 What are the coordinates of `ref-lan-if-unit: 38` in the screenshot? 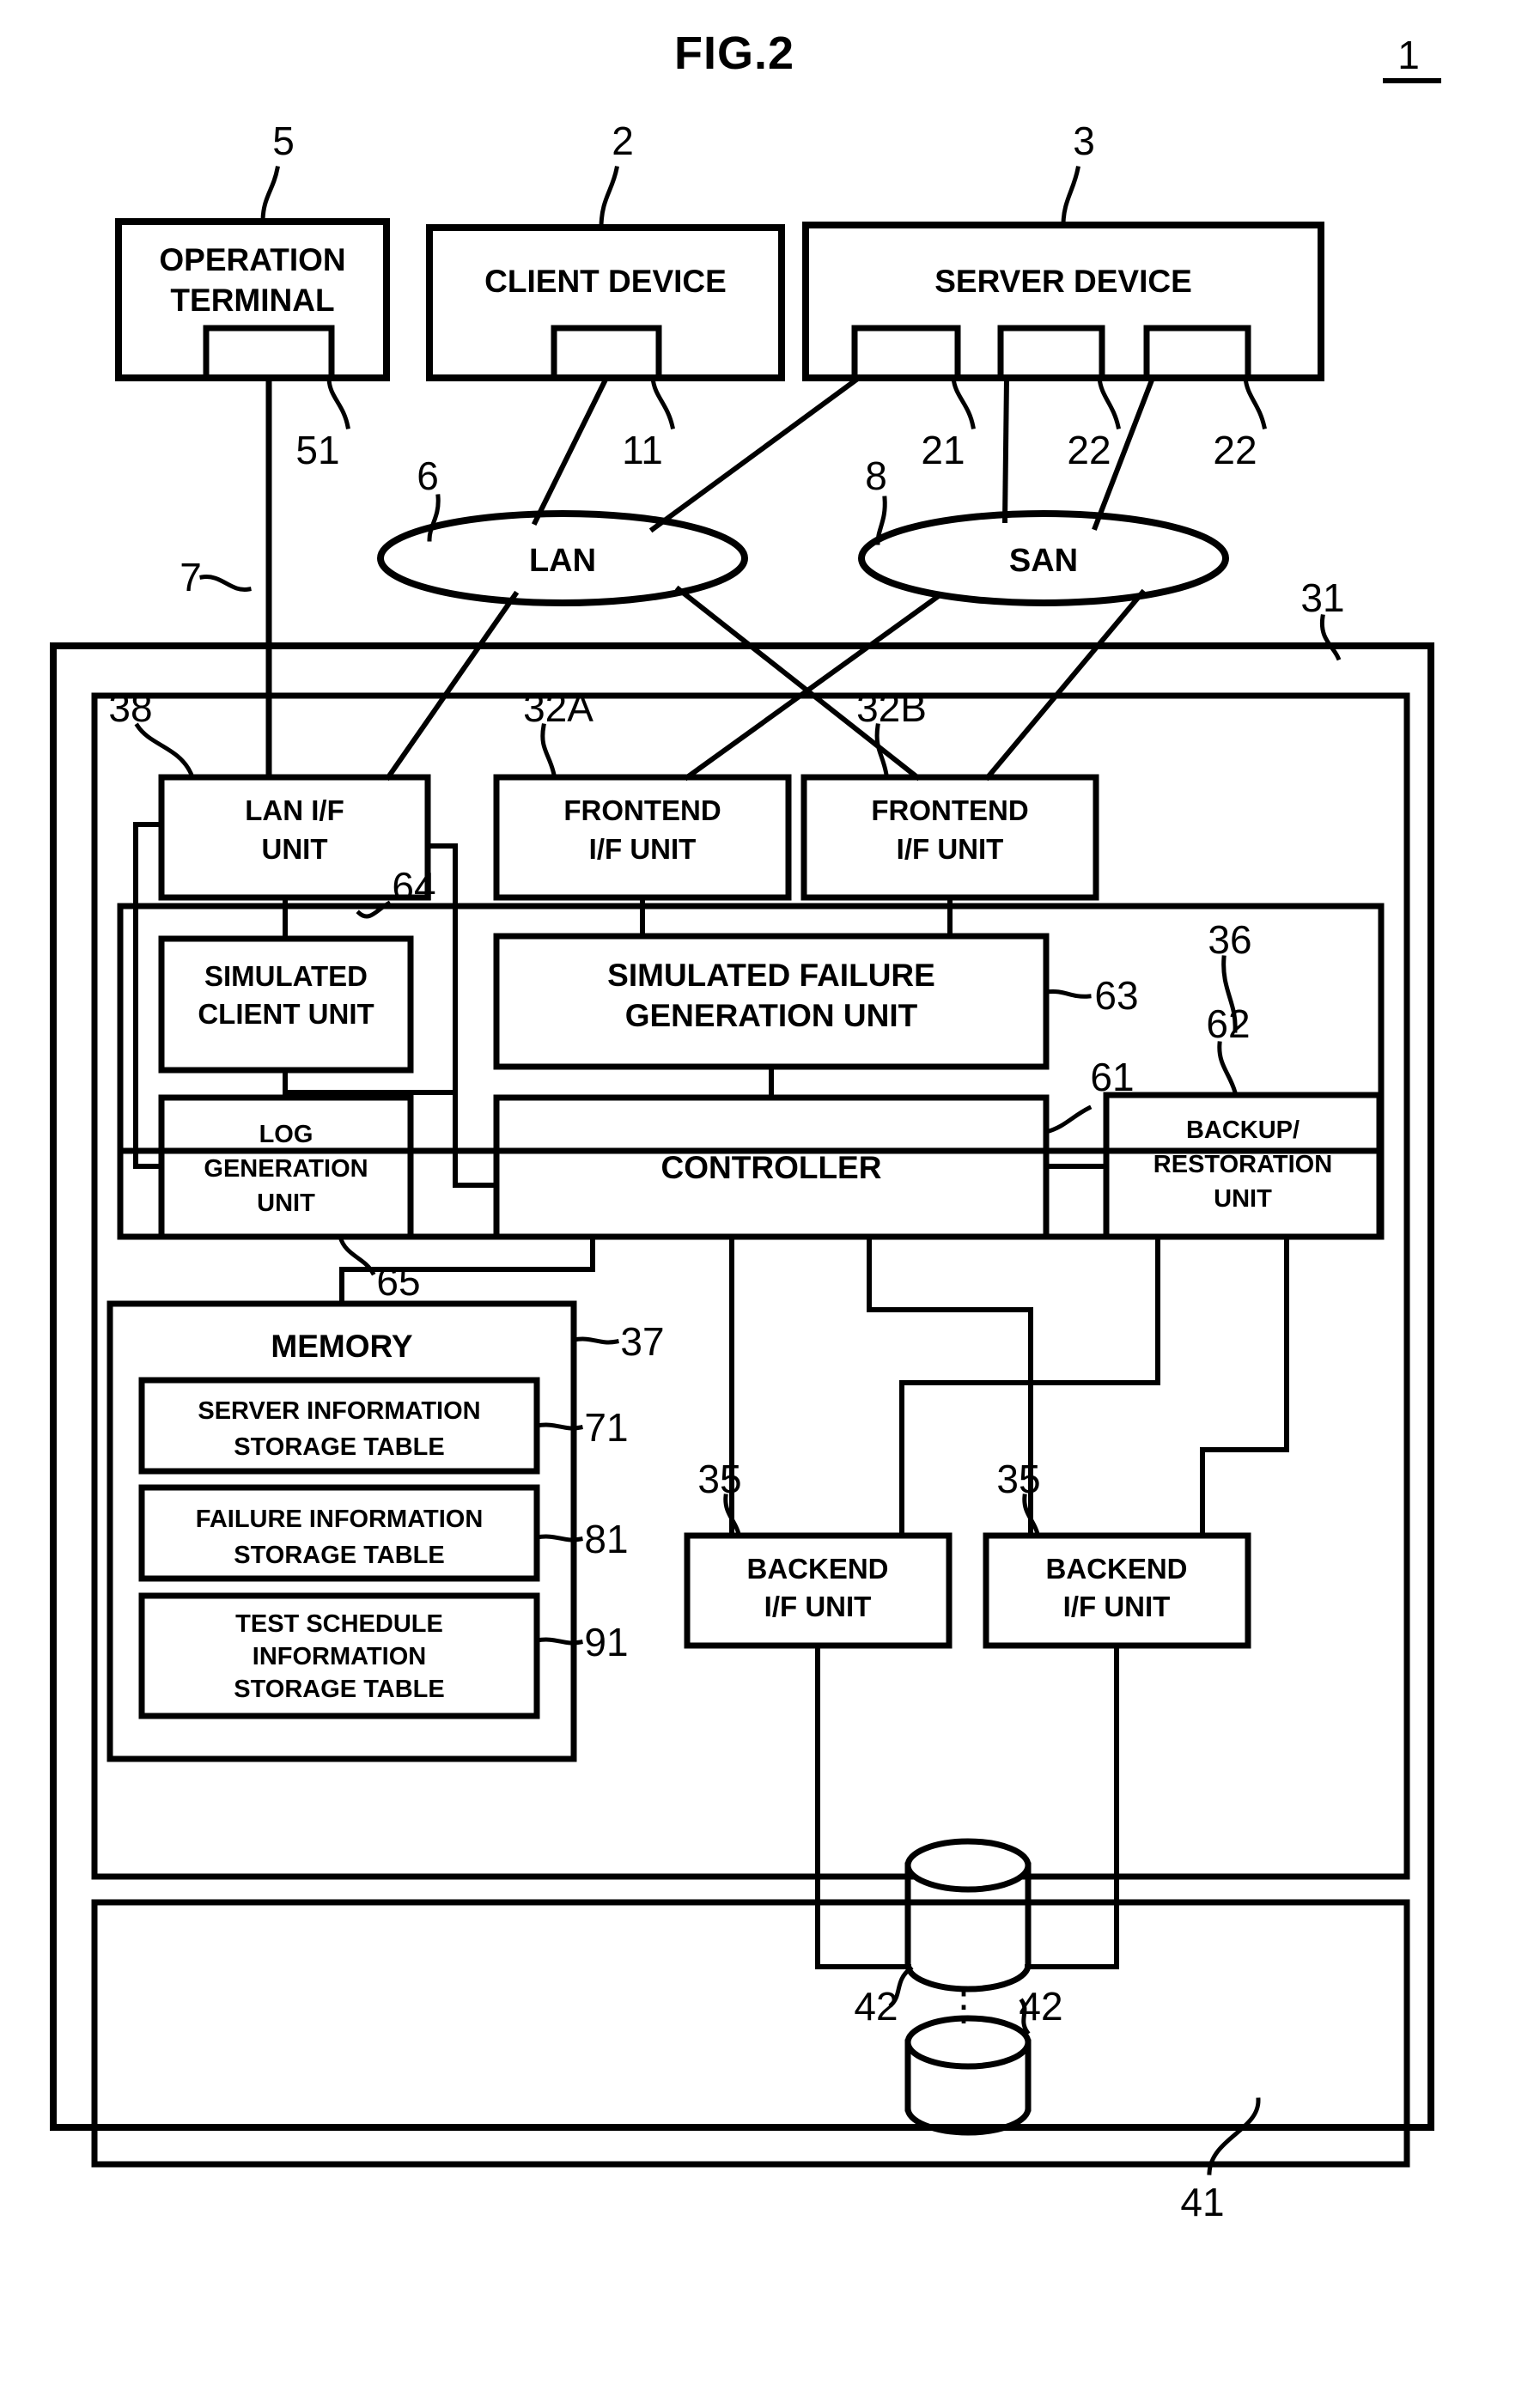 It's located at (130, 707).